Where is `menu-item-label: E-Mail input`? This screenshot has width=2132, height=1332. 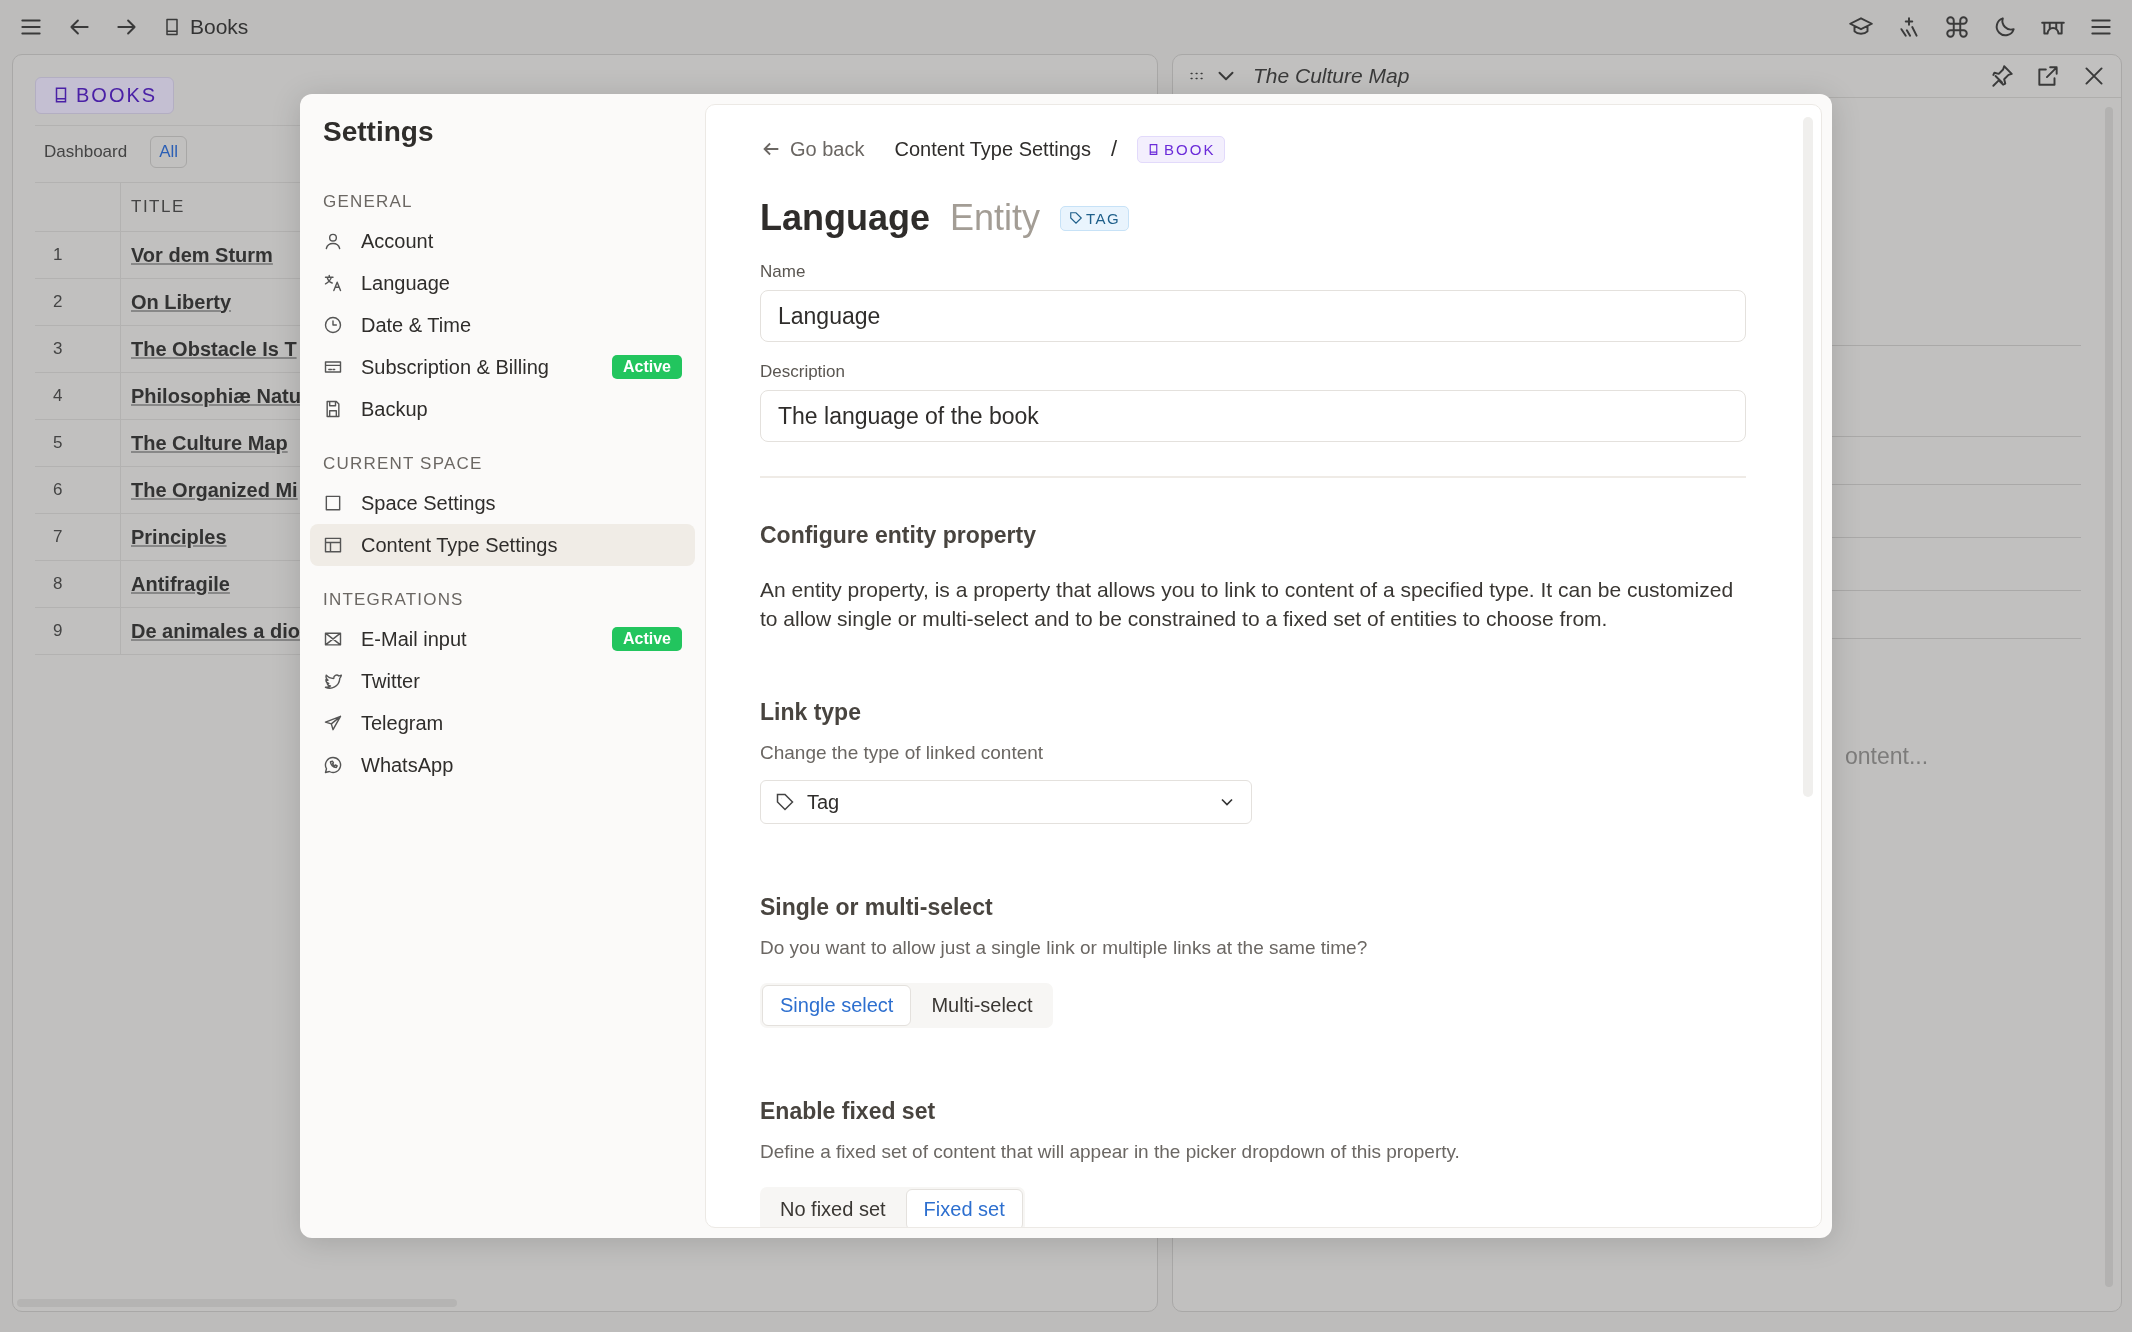 menu-item-label: E-Mail input is located at coordinates (414, 639).